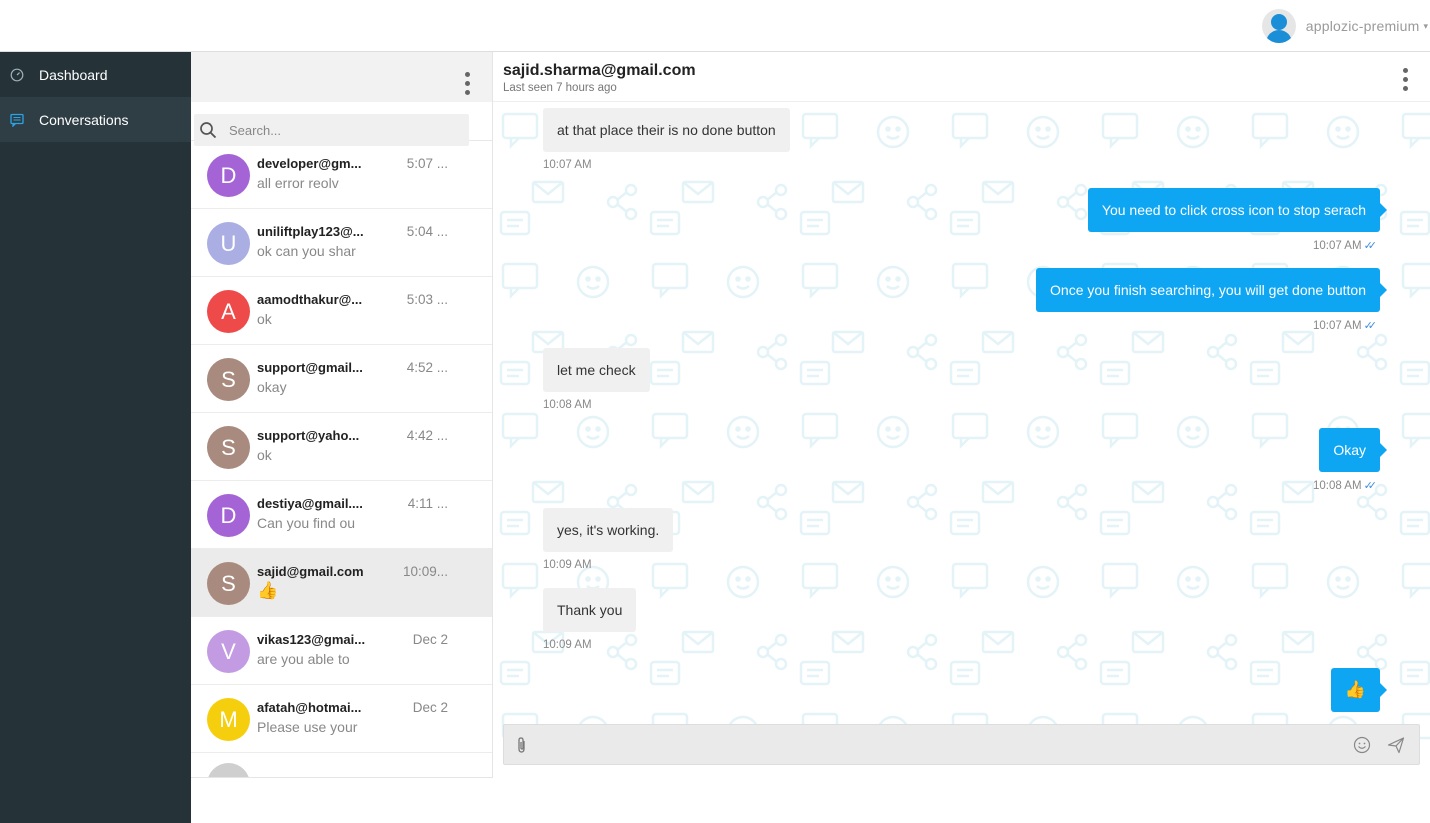 This screenshot has height=823, width=1430. I want to click on emoji-icon, so click(1362, 745).